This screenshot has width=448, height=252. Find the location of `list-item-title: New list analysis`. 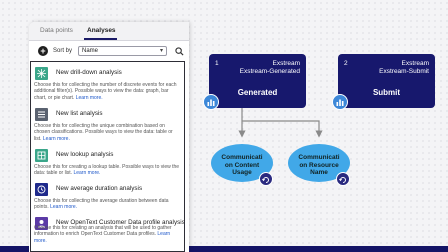

list-item-title: New list analysis is located at coordinates (79, 113).